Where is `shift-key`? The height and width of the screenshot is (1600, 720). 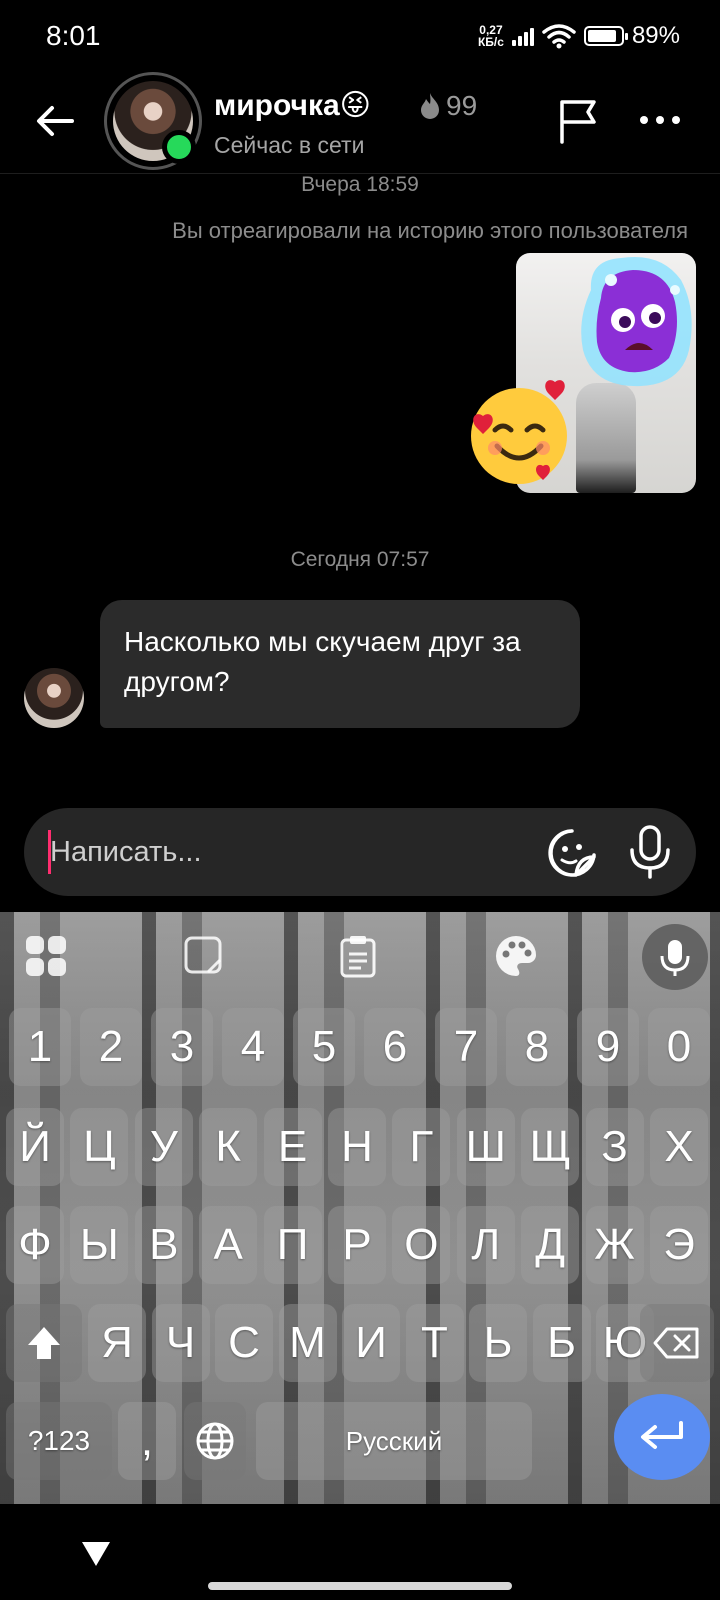
shift-key is located at coordinates (44, 1343).